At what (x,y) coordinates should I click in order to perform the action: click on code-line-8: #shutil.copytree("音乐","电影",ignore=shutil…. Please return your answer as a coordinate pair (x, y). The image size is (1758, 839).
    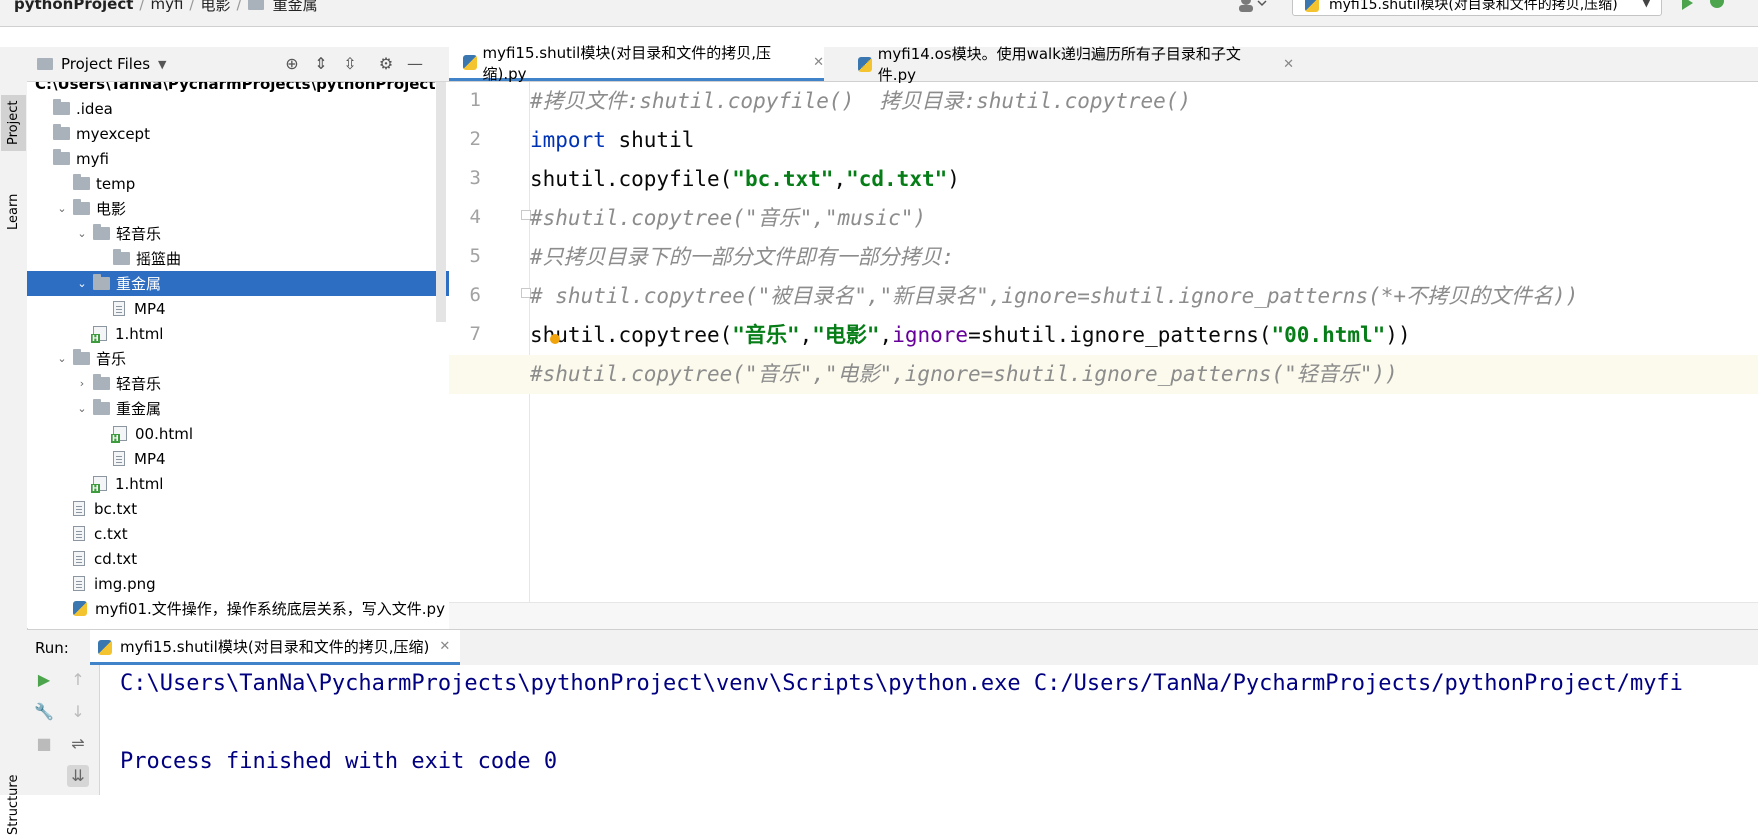
    Looking at the image, I should click on (1103, 374).